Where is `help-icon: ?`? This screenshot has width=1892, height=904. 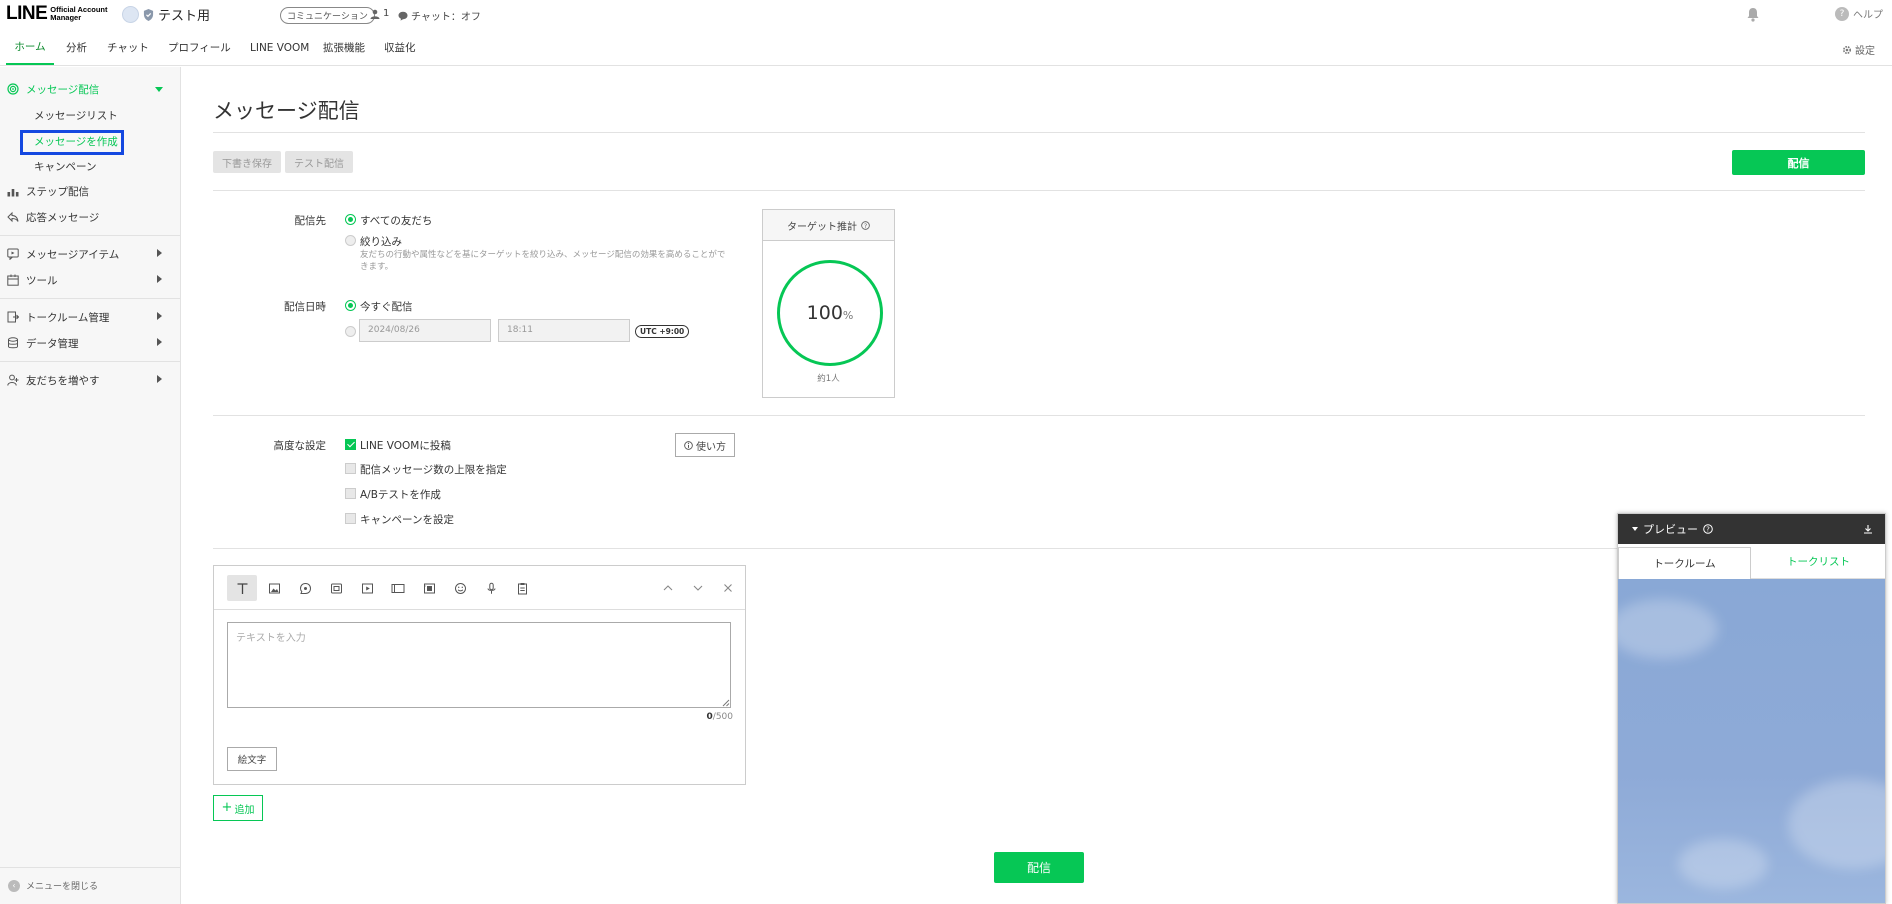 help-icon: ? is located at coordinates (1842, 13).